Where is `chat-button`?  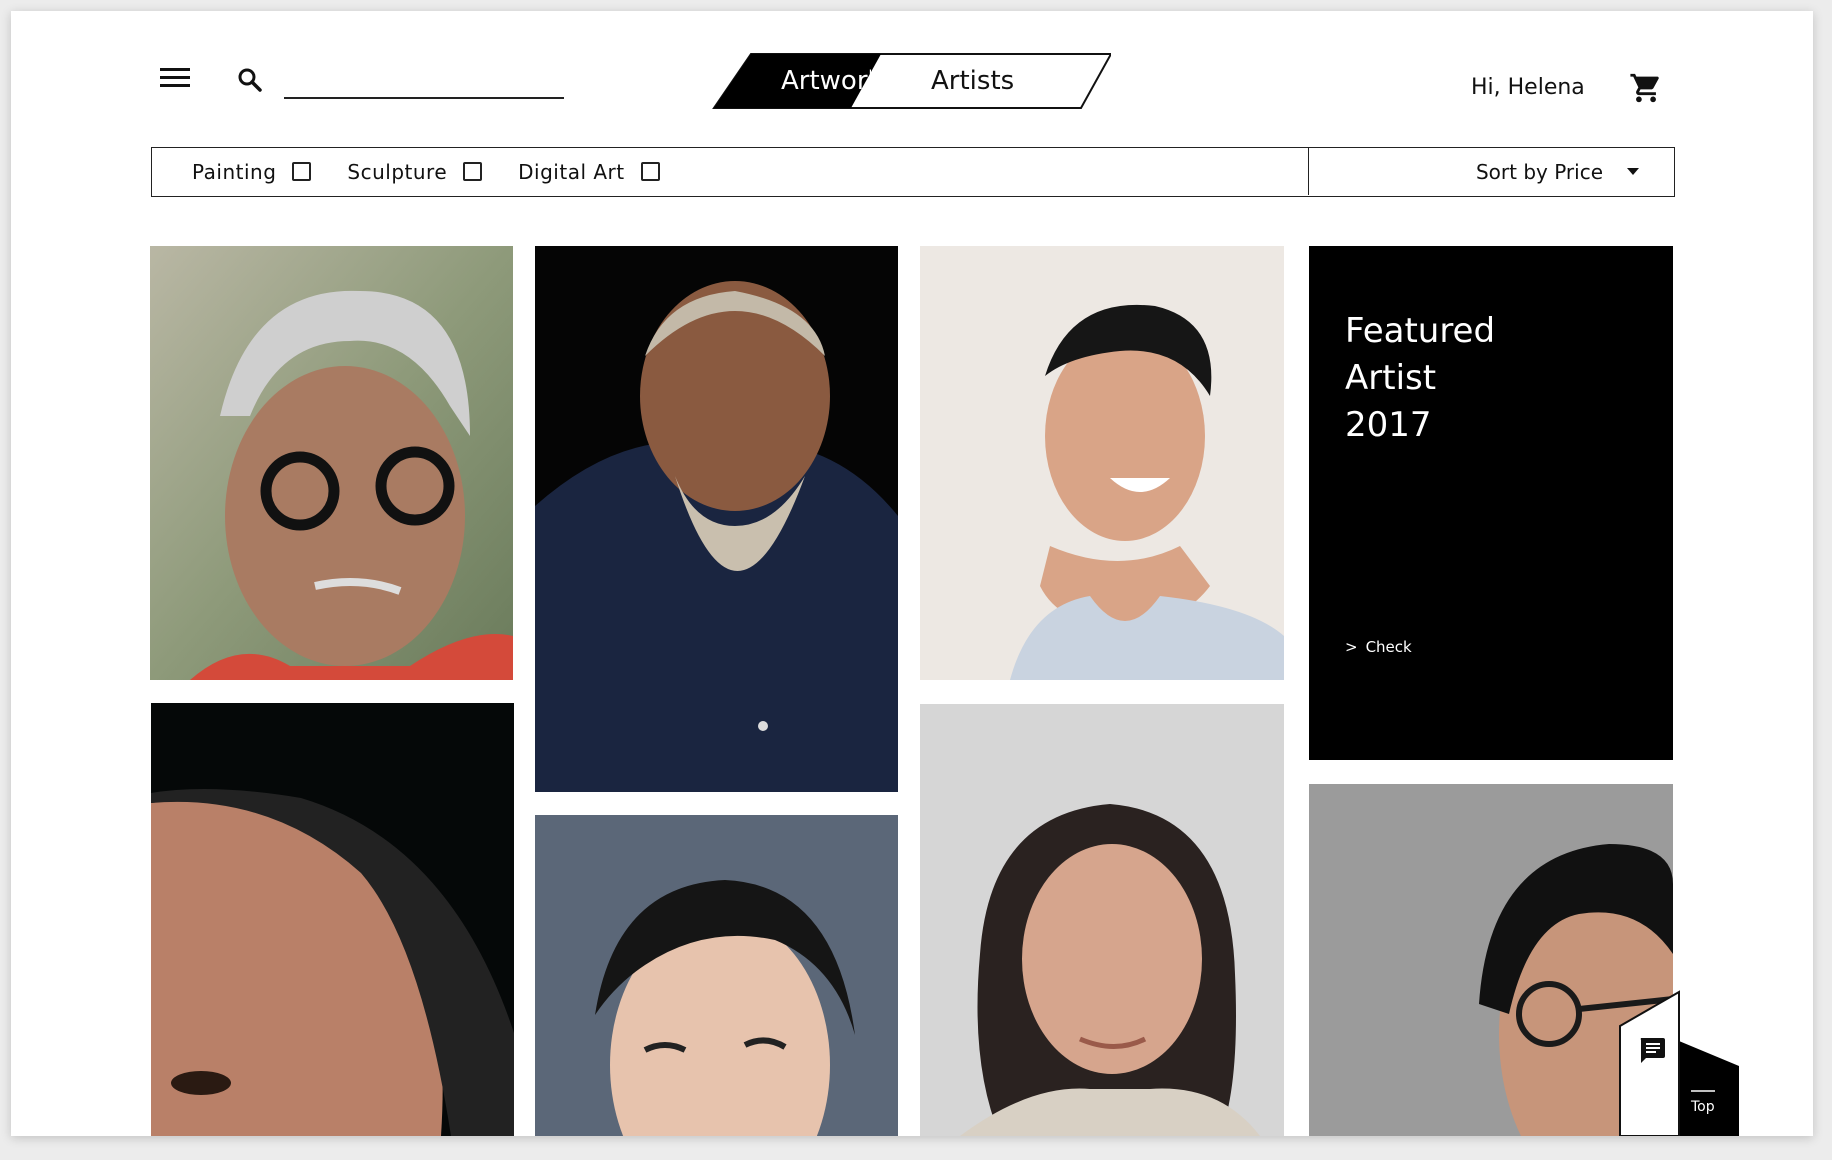
chat-button is located at coordinates (1650, 1061).